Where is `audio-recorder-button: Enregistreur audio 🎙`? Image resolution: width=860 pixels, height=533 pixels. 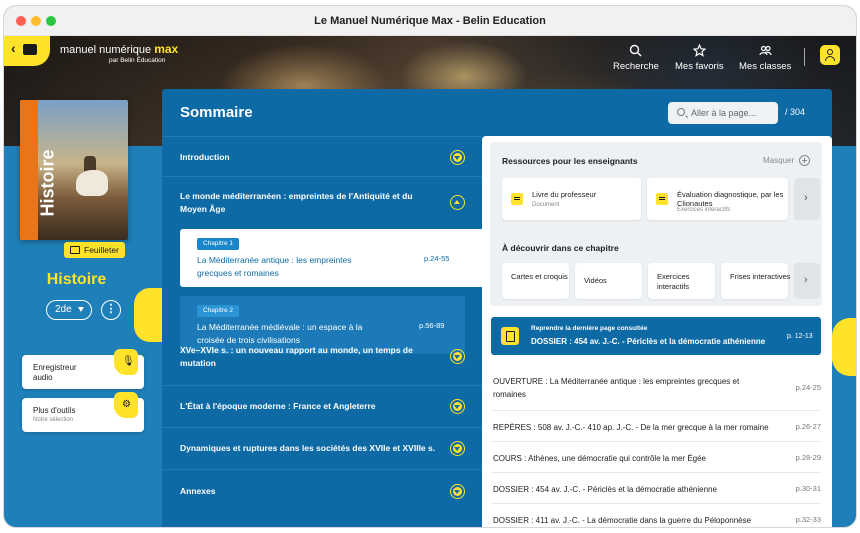 audio-recorder-button: Enregistreur audio 🎙 is located at coordinates (83, 369).